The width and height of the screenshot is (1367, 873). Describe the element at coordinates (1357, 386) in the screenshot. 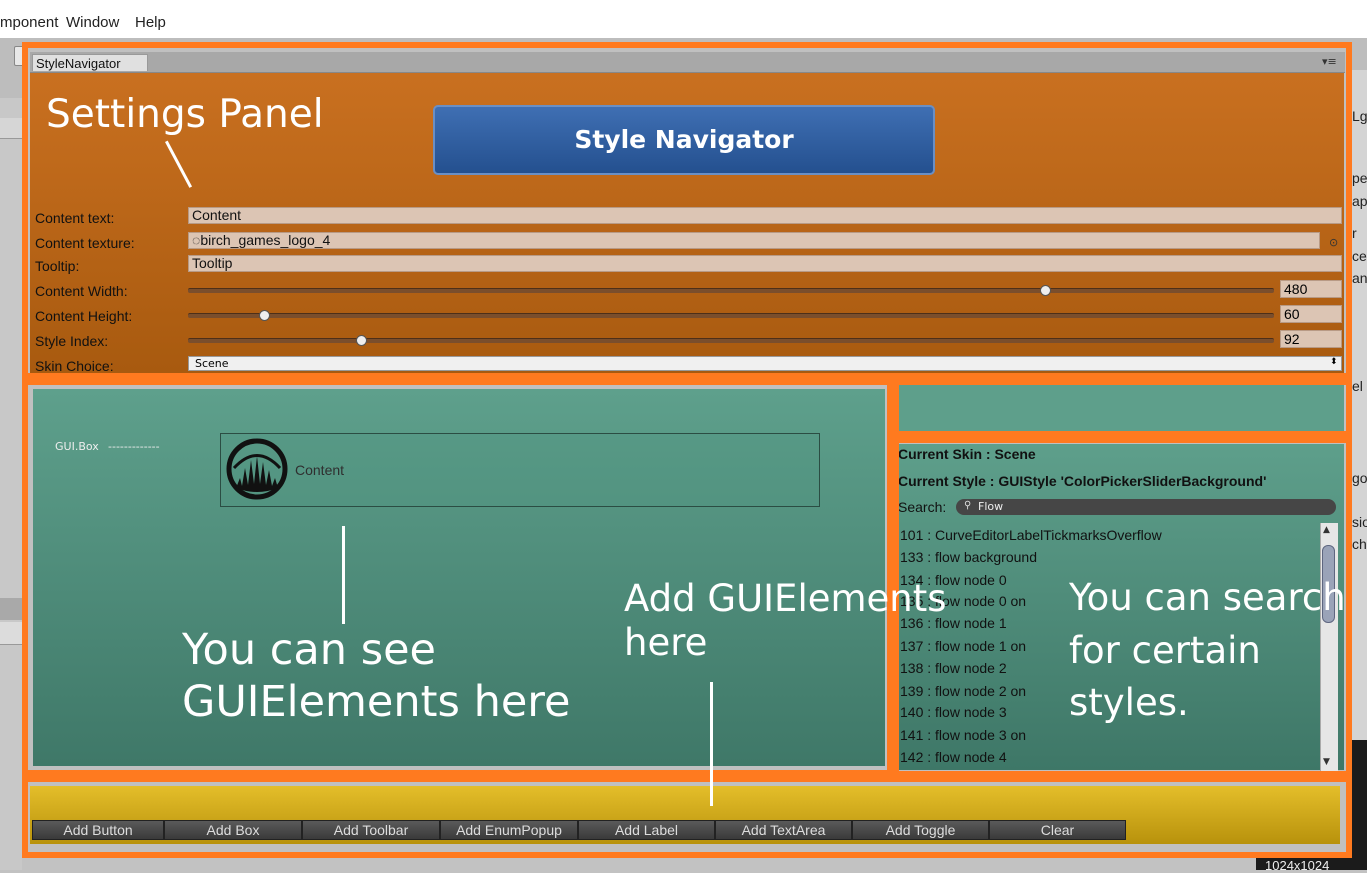

I see `right-panel-text: el` at that location.